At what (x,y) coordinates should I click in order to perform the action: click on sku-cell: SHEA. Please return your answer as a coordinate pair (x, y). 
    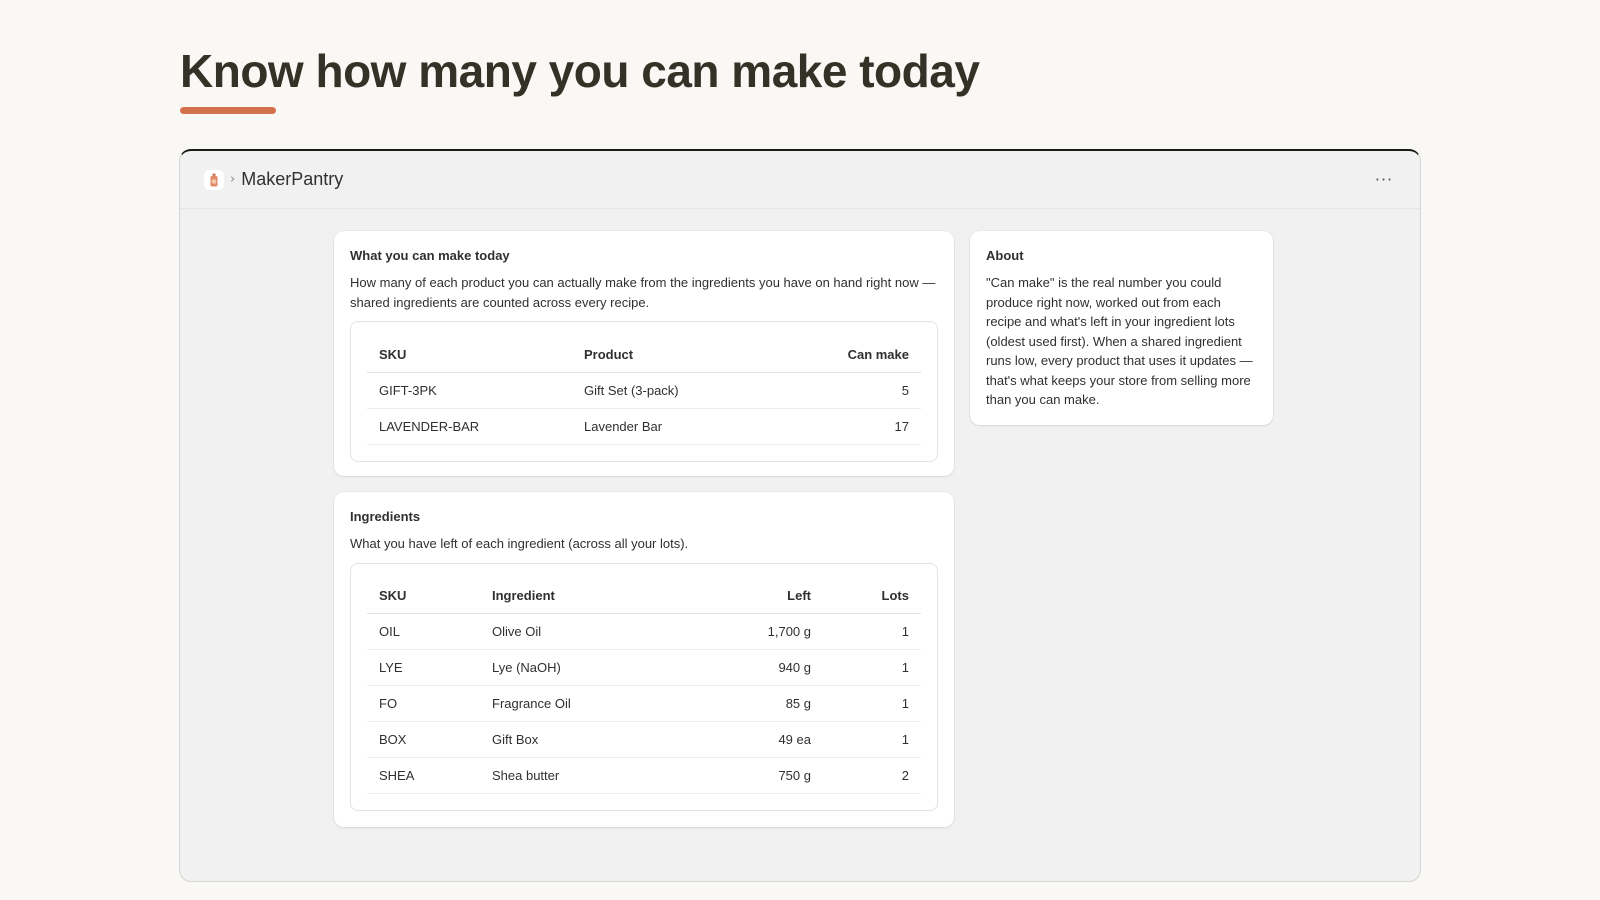
    Looking at the image, I should click on (423, 775).